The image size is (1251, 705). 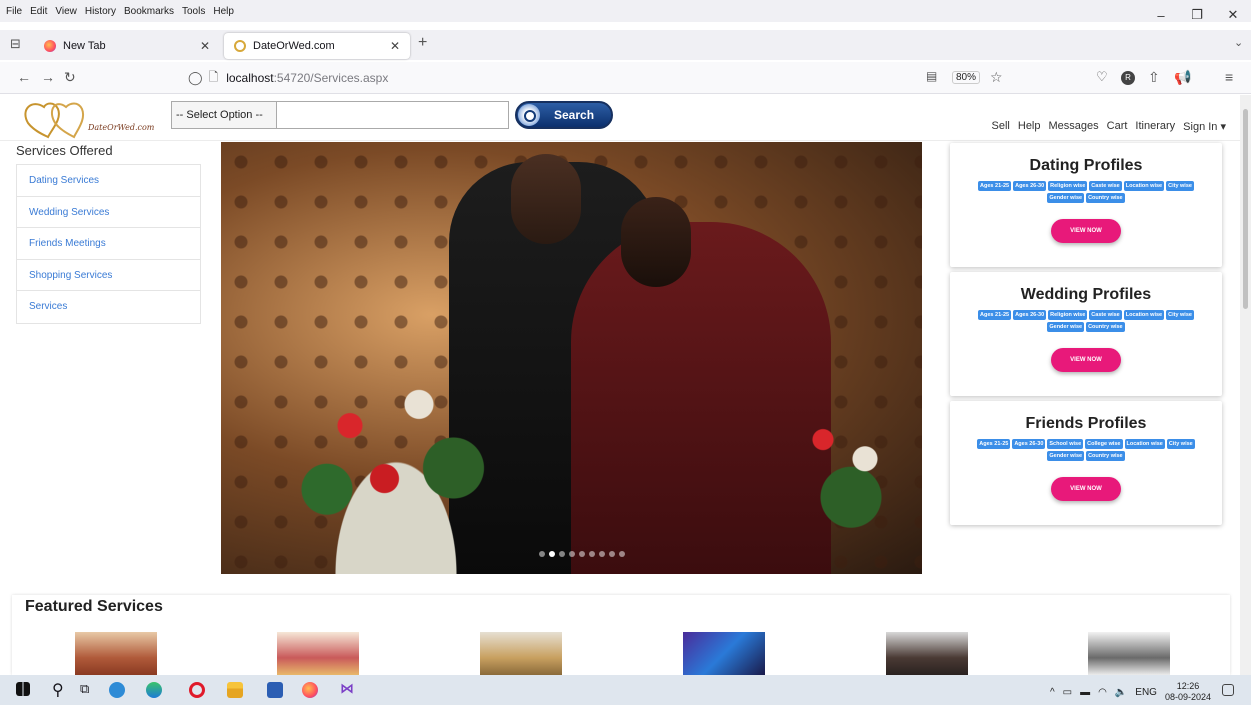 I want to click on minimize-icon: –, so click(x=1161, y=15).